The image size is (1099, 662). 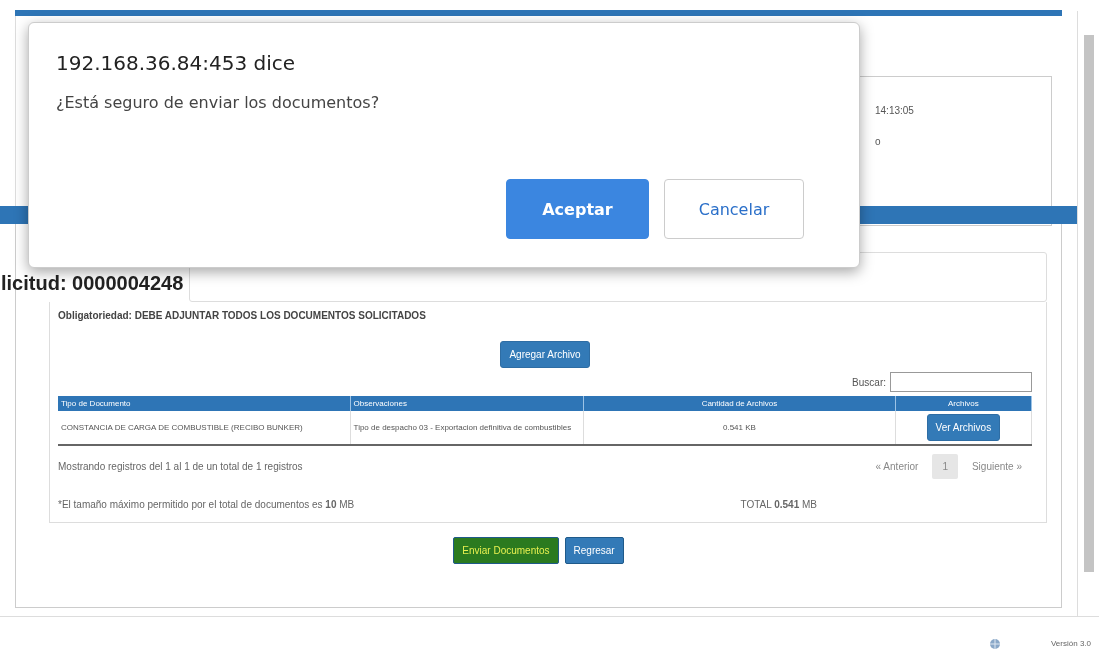 I want to click on search-field, so click(x=961, y=382).